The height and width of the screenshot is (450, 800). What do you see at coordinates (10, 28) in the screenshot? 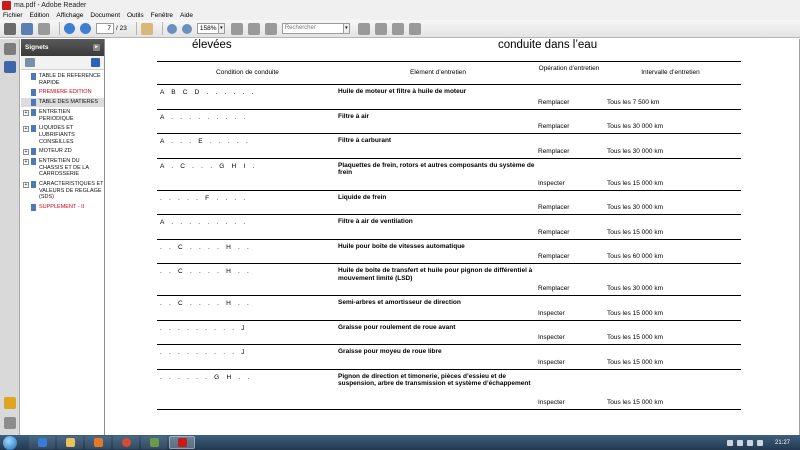
I see `print-icon` at bounding box center [10, 28].